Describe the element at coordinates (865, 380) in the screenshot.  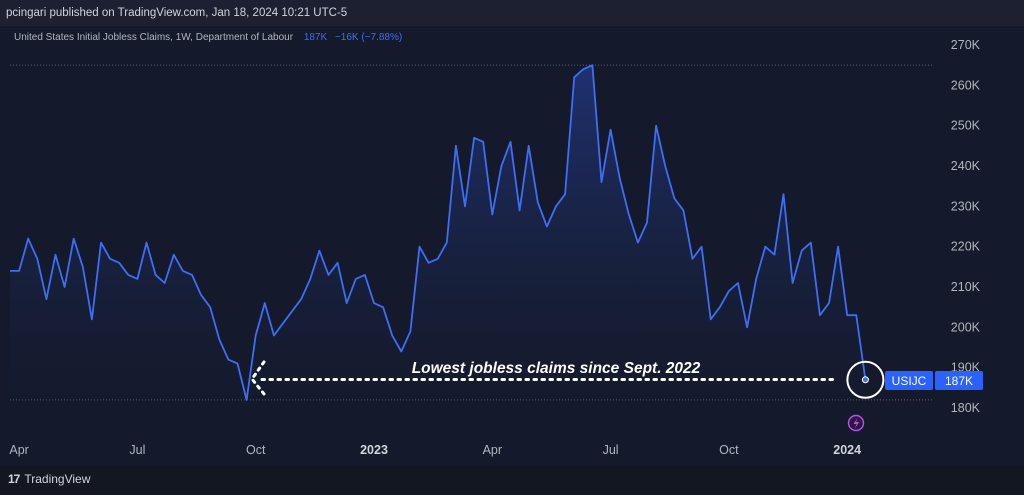
I see `last-value-dot` at that location.